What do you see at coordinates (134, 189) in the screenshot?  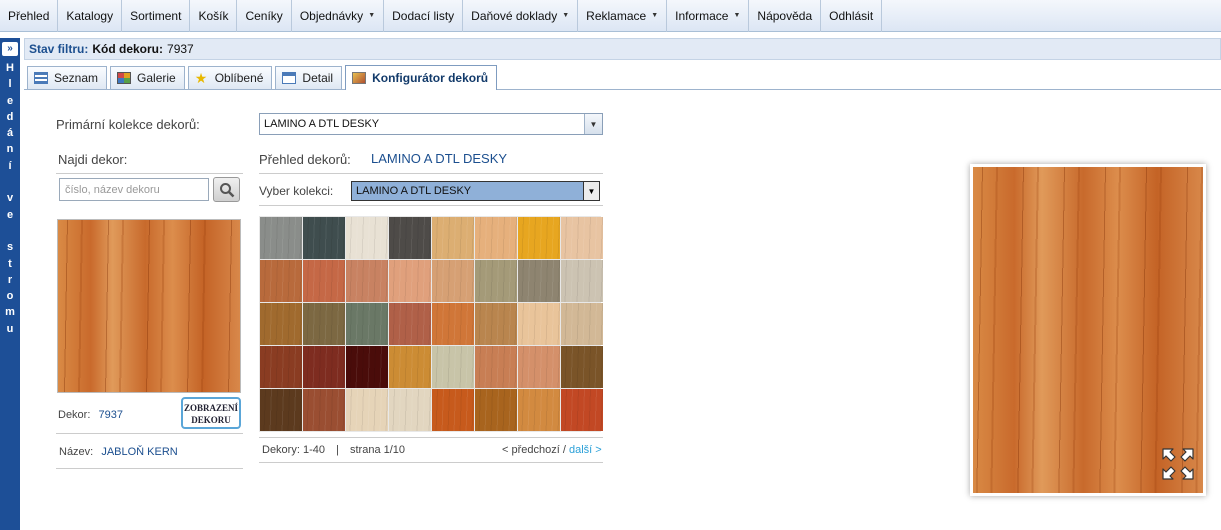 I see `decor-search-input: číslo, název dekoru` at bounding box center [134, 189].